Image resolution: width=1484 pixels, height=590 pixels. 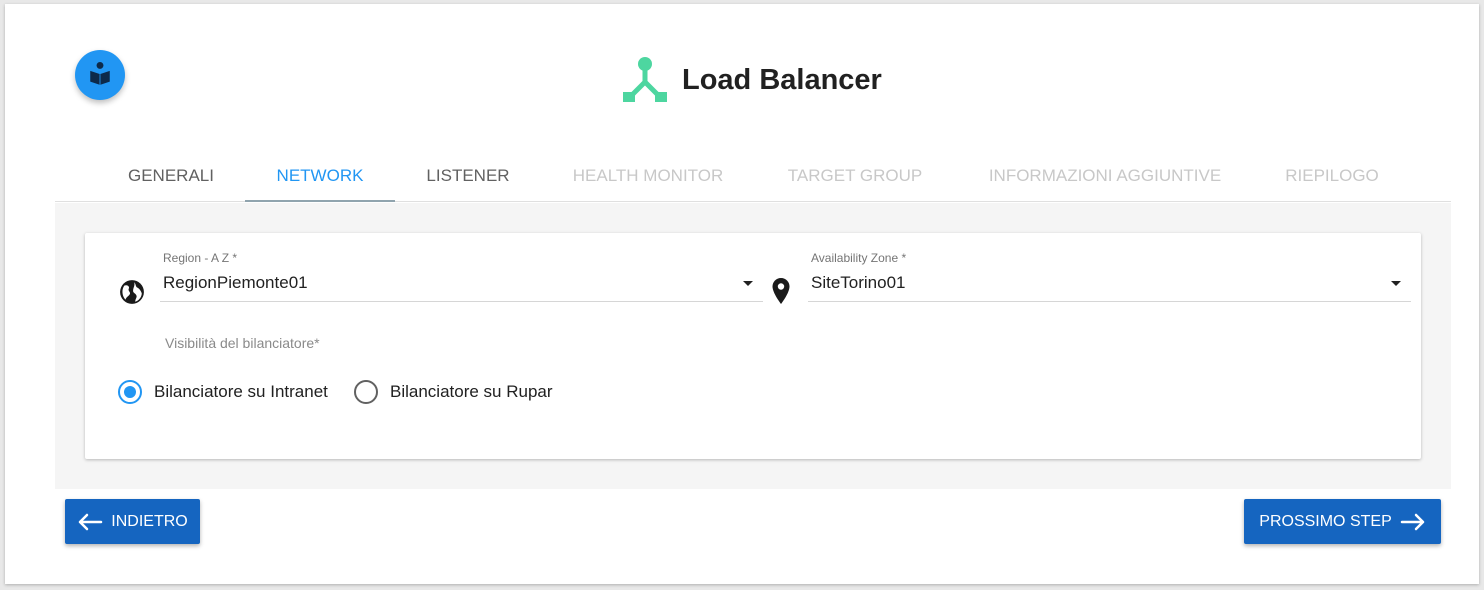 What do you see at coordinates (782, 79) in the screenshot?
I see `page-title: Load Balancer` at bounding box center [782, 79].